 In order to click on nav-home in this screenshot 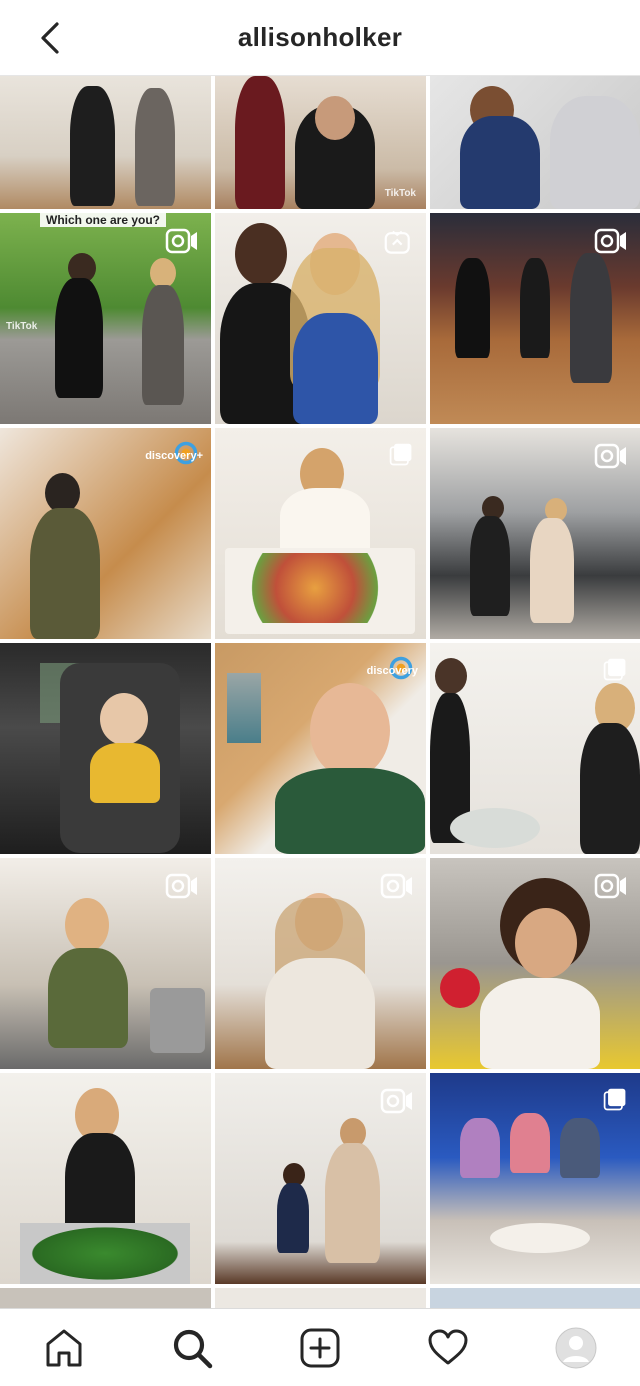, I will do `click(64, 1348)`.